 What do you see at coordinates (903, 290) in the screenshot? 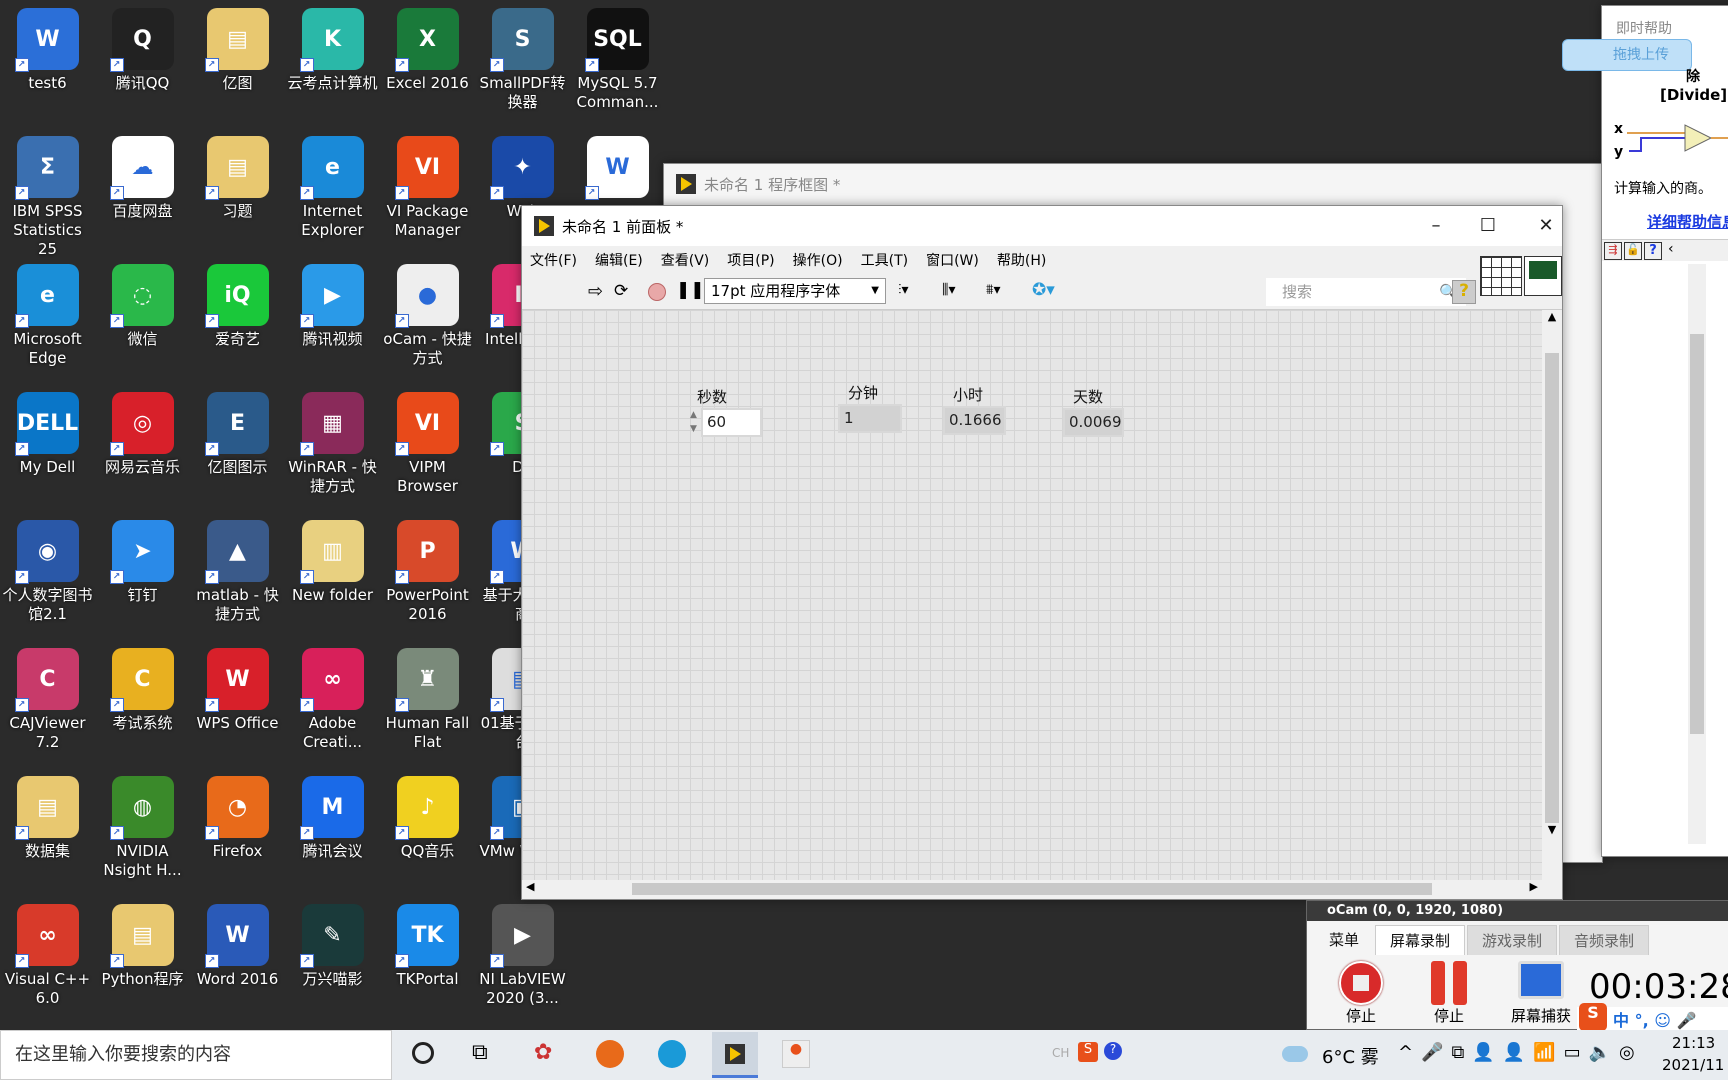
I see `align-objects-icon: ⫶▾` at bounding box center [903, 290].